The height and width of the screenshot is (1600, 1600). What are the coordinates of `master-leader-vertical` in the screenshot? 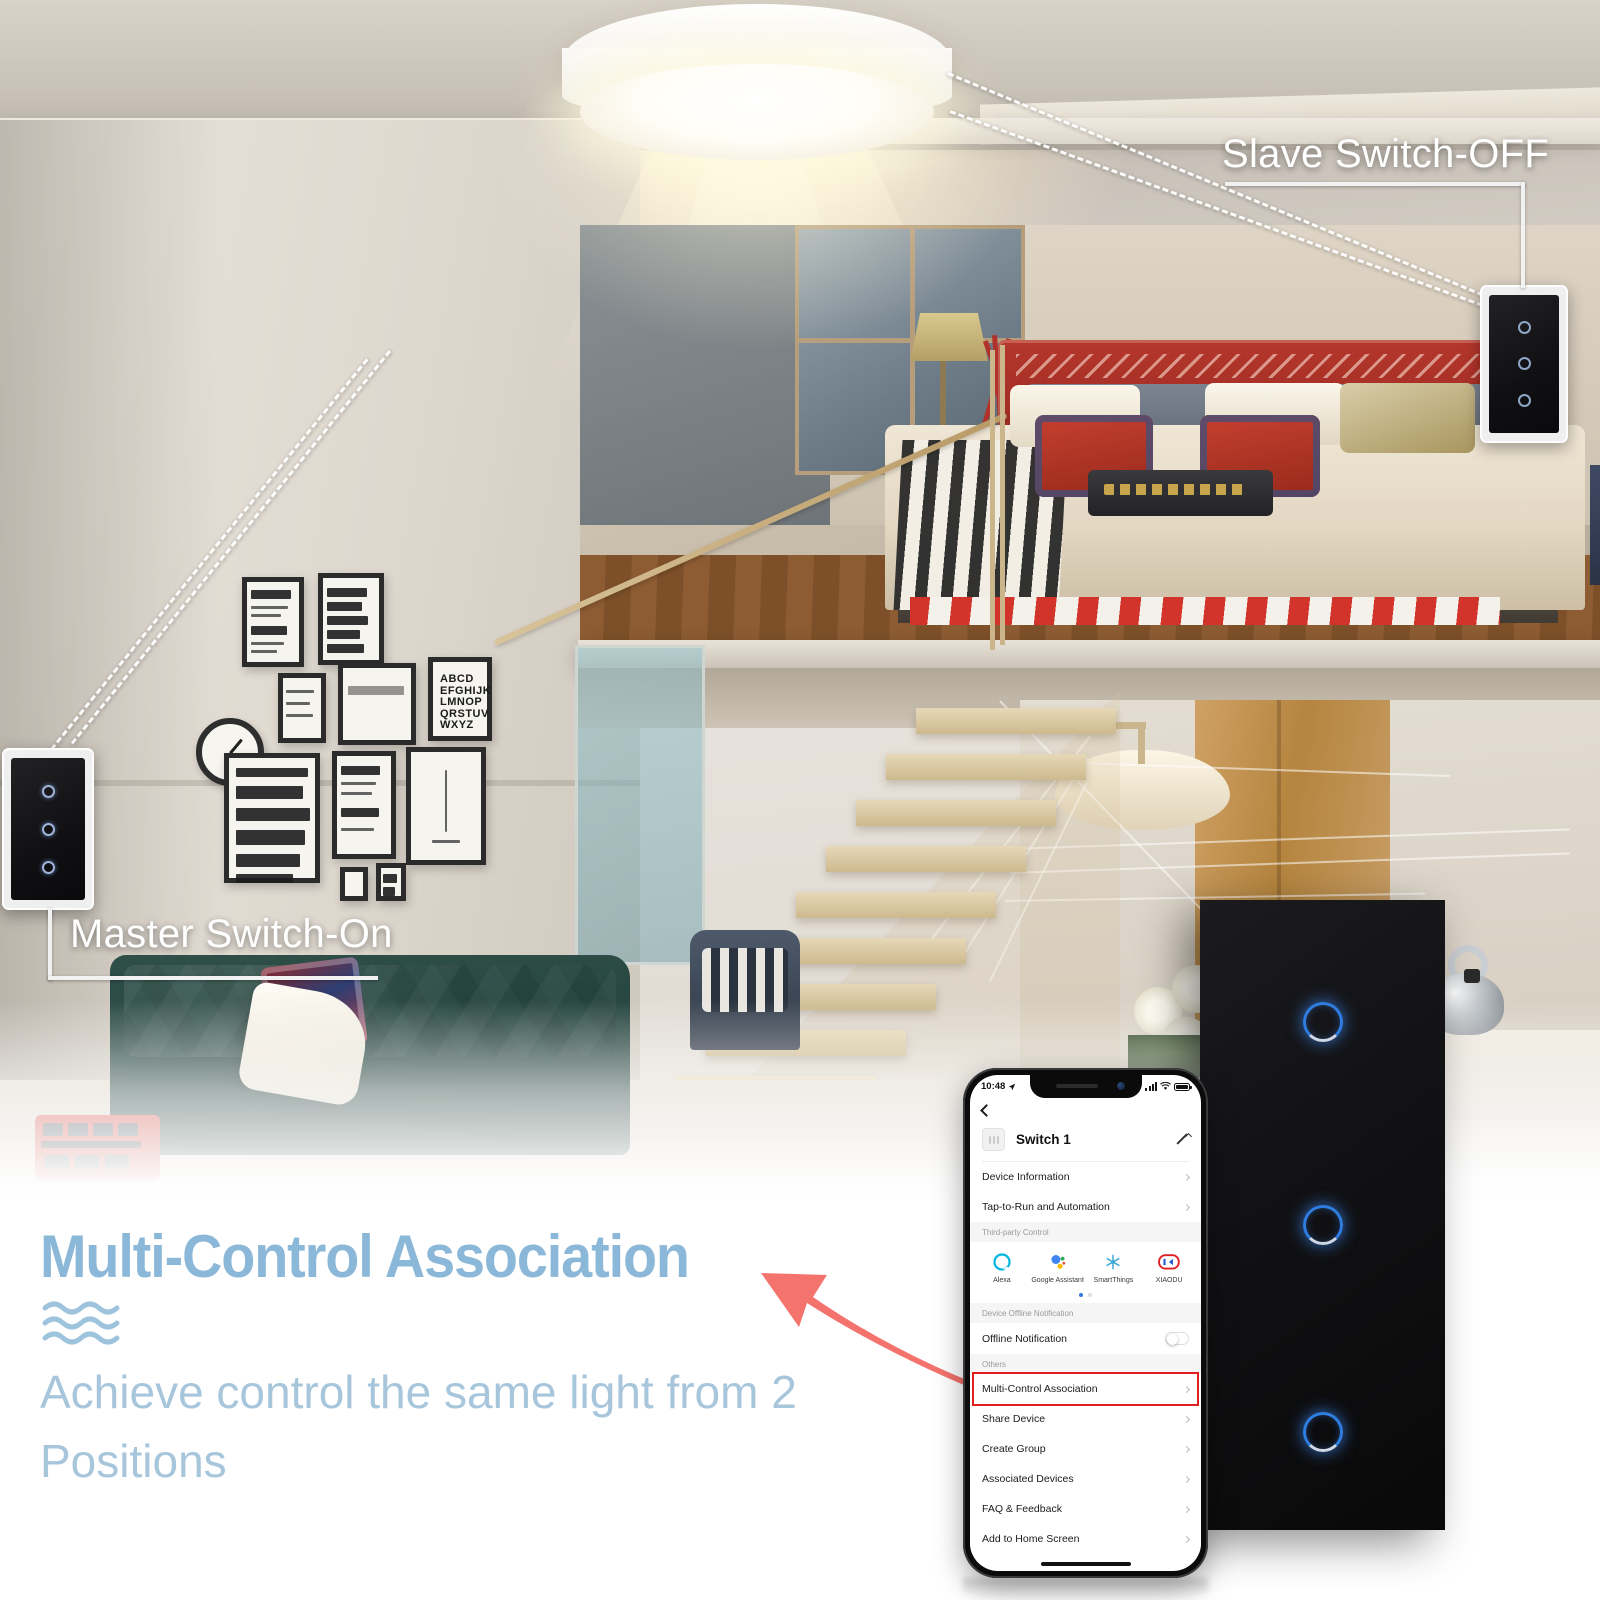 It's located at (50, 944).